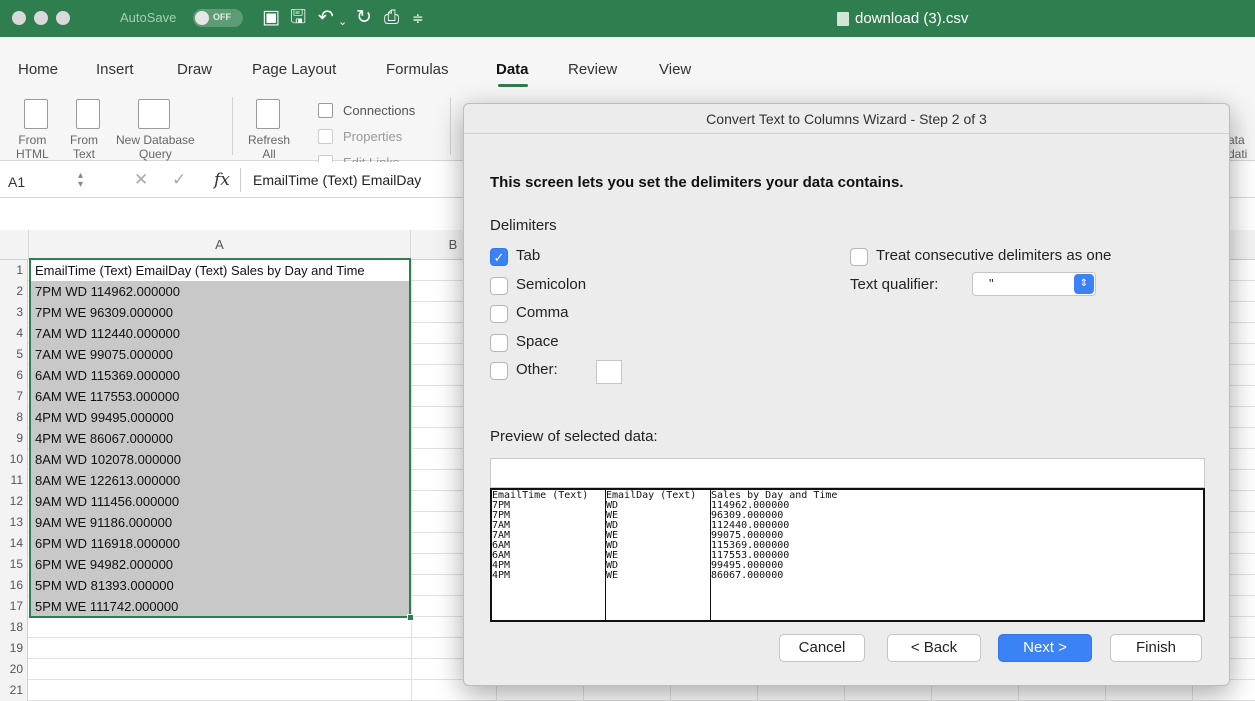 Image resolution: width=1255 pixels, height=701 pixels. What do you see at coordinates (14, 669) in the screenshot?
I see `row-header: 20` at bounding box center [14, 669].